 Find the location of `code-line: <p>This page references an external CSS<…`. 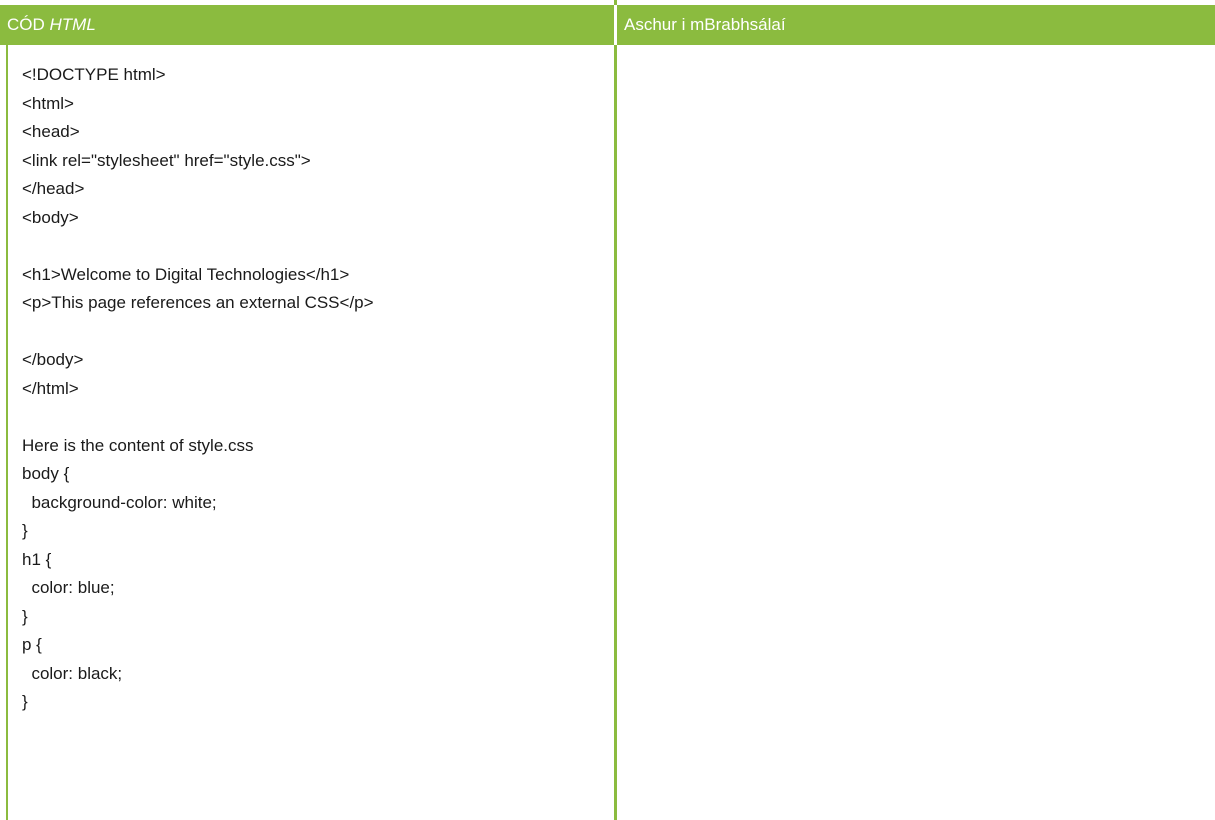

code-line: <p>This page references an external CSS<… is located at coordinates (198, 302).